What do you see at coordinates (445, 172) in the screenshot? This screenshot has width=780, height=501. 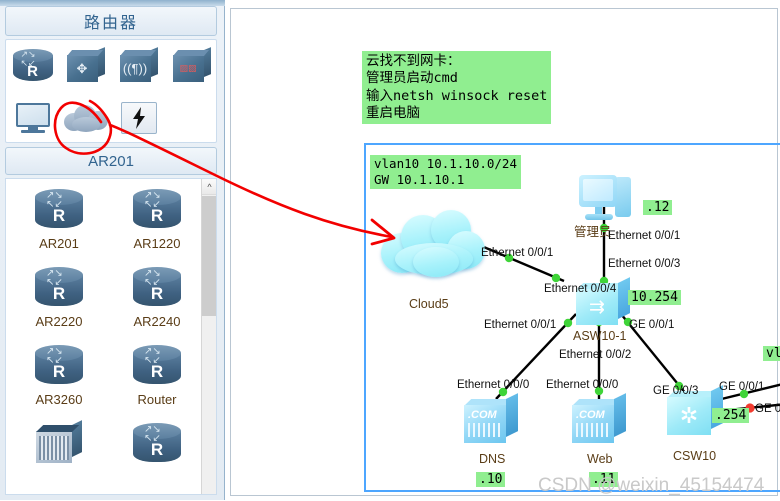 I see `vlan-info-note: vlan10 10.1.10.0/24 GW 10.1.10.1` at bounding box center [445, 172].